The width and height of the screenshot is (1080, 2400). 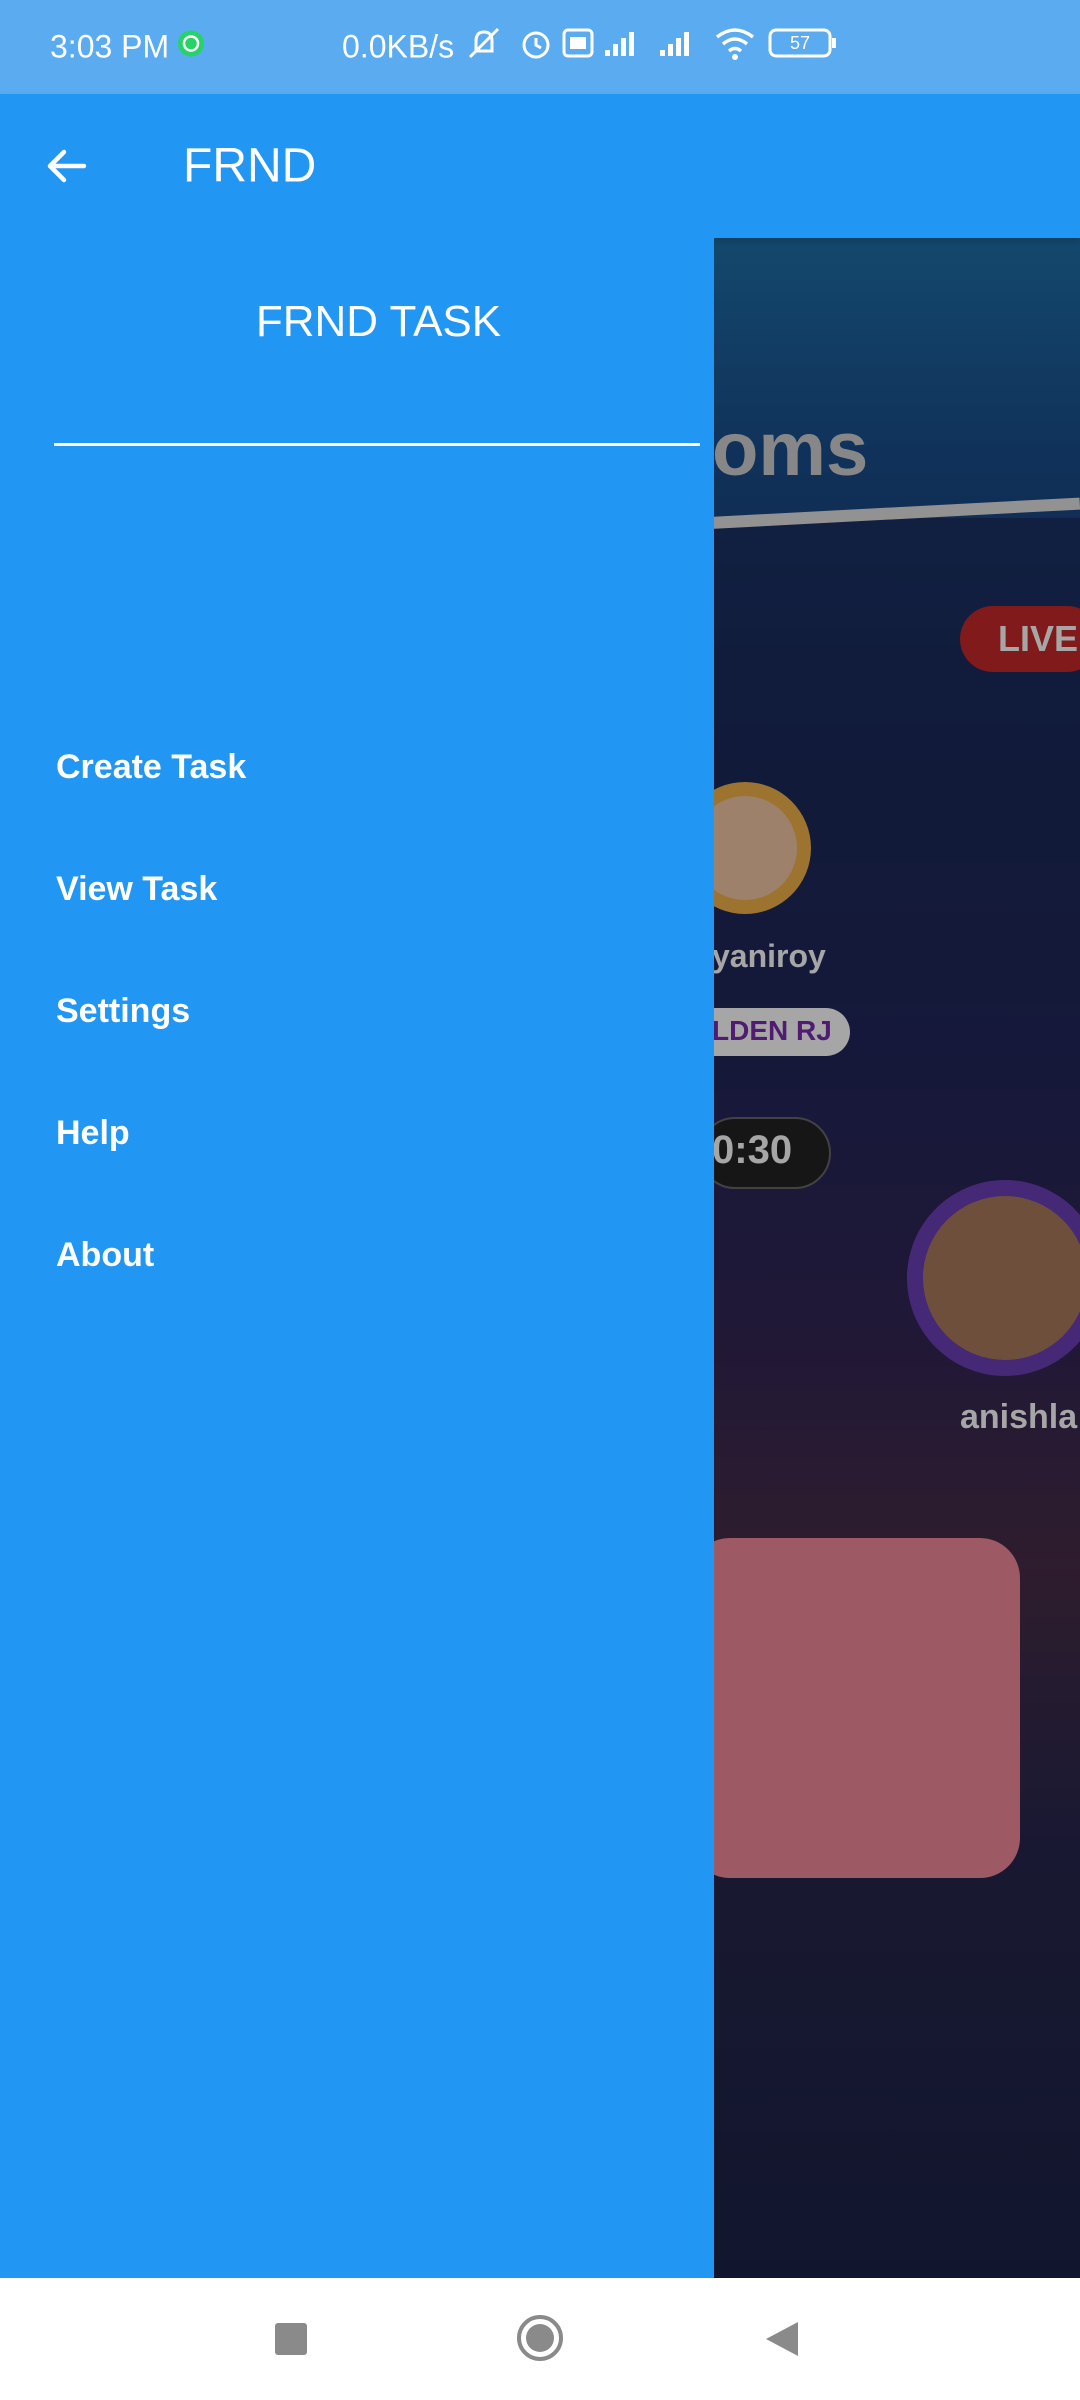 I want to click on back-nav-button, so click(x=782, y=2339).